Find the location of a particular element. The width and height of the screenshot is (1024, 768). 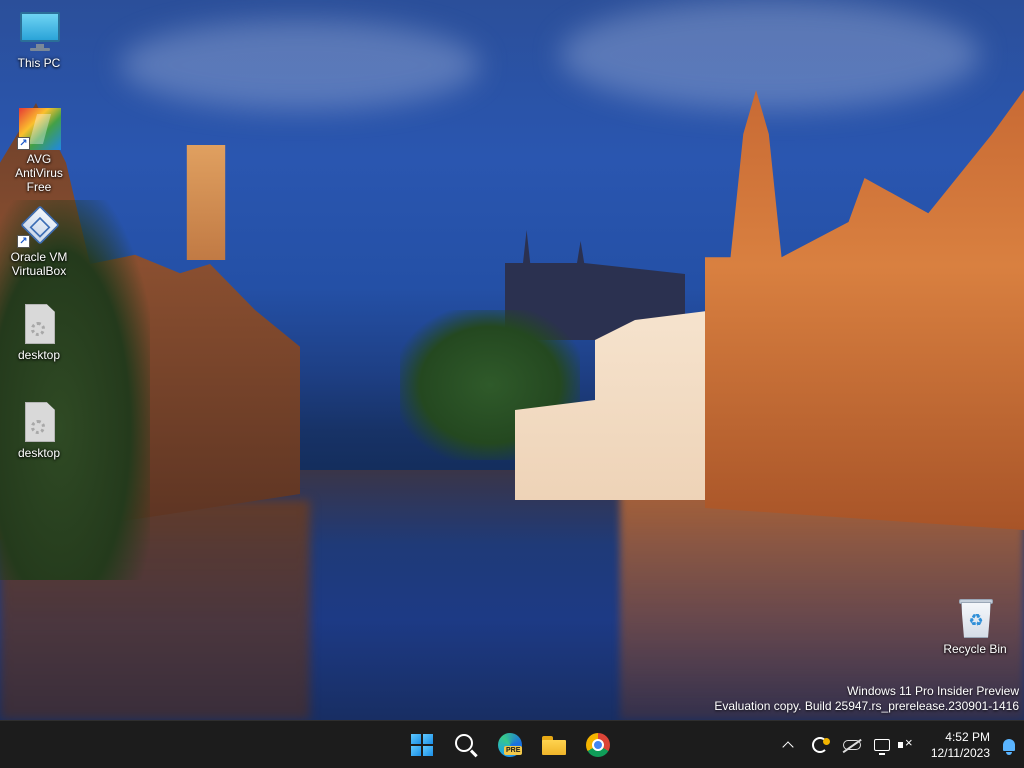

file-explorer-button is located at coordinates (554, 745).